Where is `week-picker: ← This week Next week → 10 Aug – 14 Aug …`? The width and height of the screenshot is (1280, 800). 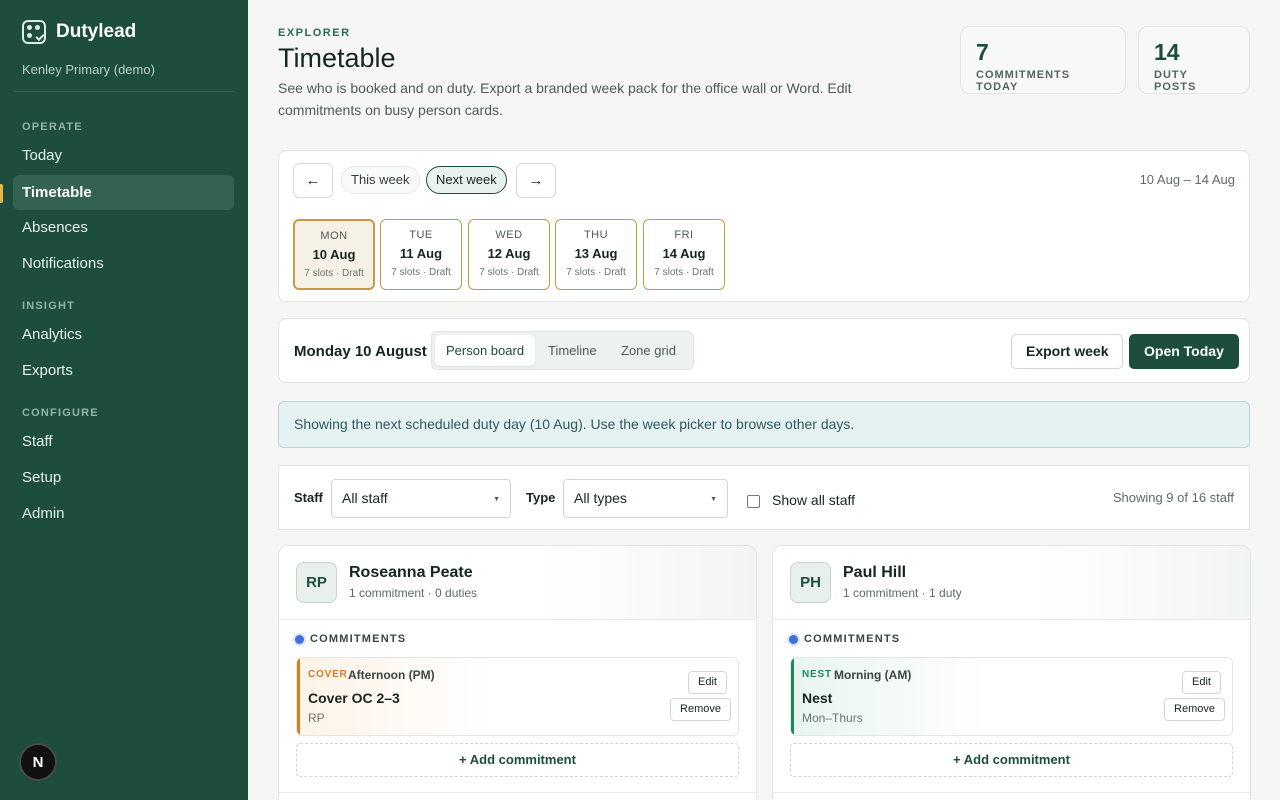
week-picker: ← This week Next week → 10 Aug – 14 Aug … is located at coordinates (764, 226).